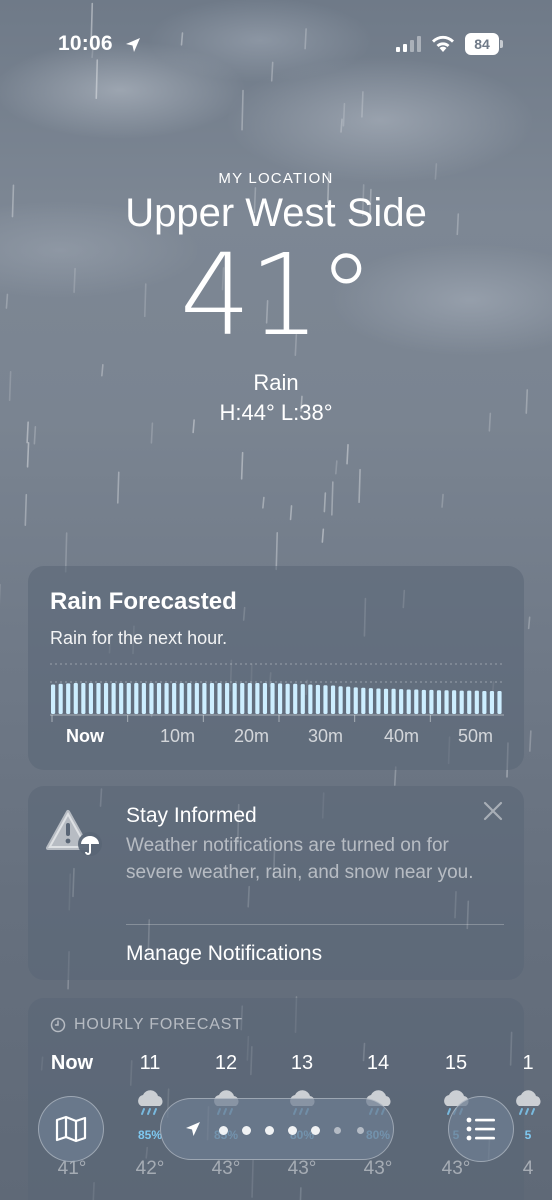 The width and height of the screenshot is (552, 1200). What do you see at coordinates (276, 46) in the screenshot?
I see `status-bar: 10:06 84` at bounding box center [276, 46].